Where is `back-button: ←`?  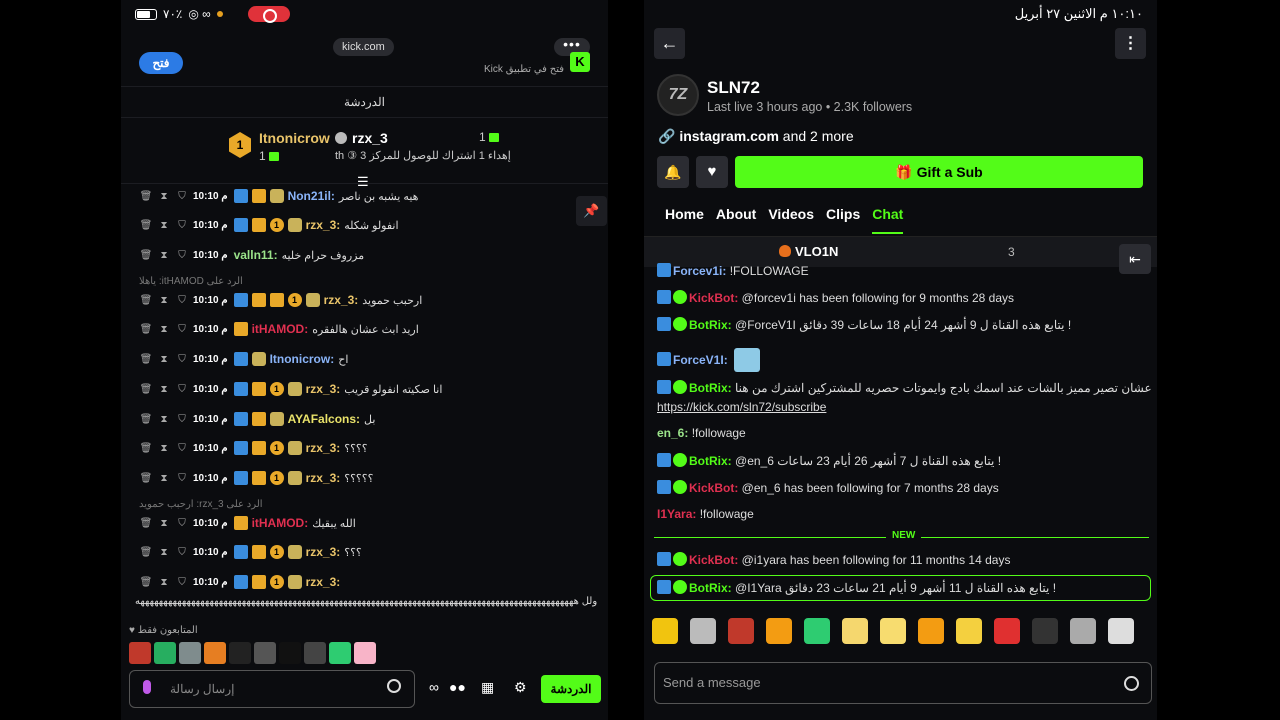 back-button: ← is located at coordinates (669, 43).